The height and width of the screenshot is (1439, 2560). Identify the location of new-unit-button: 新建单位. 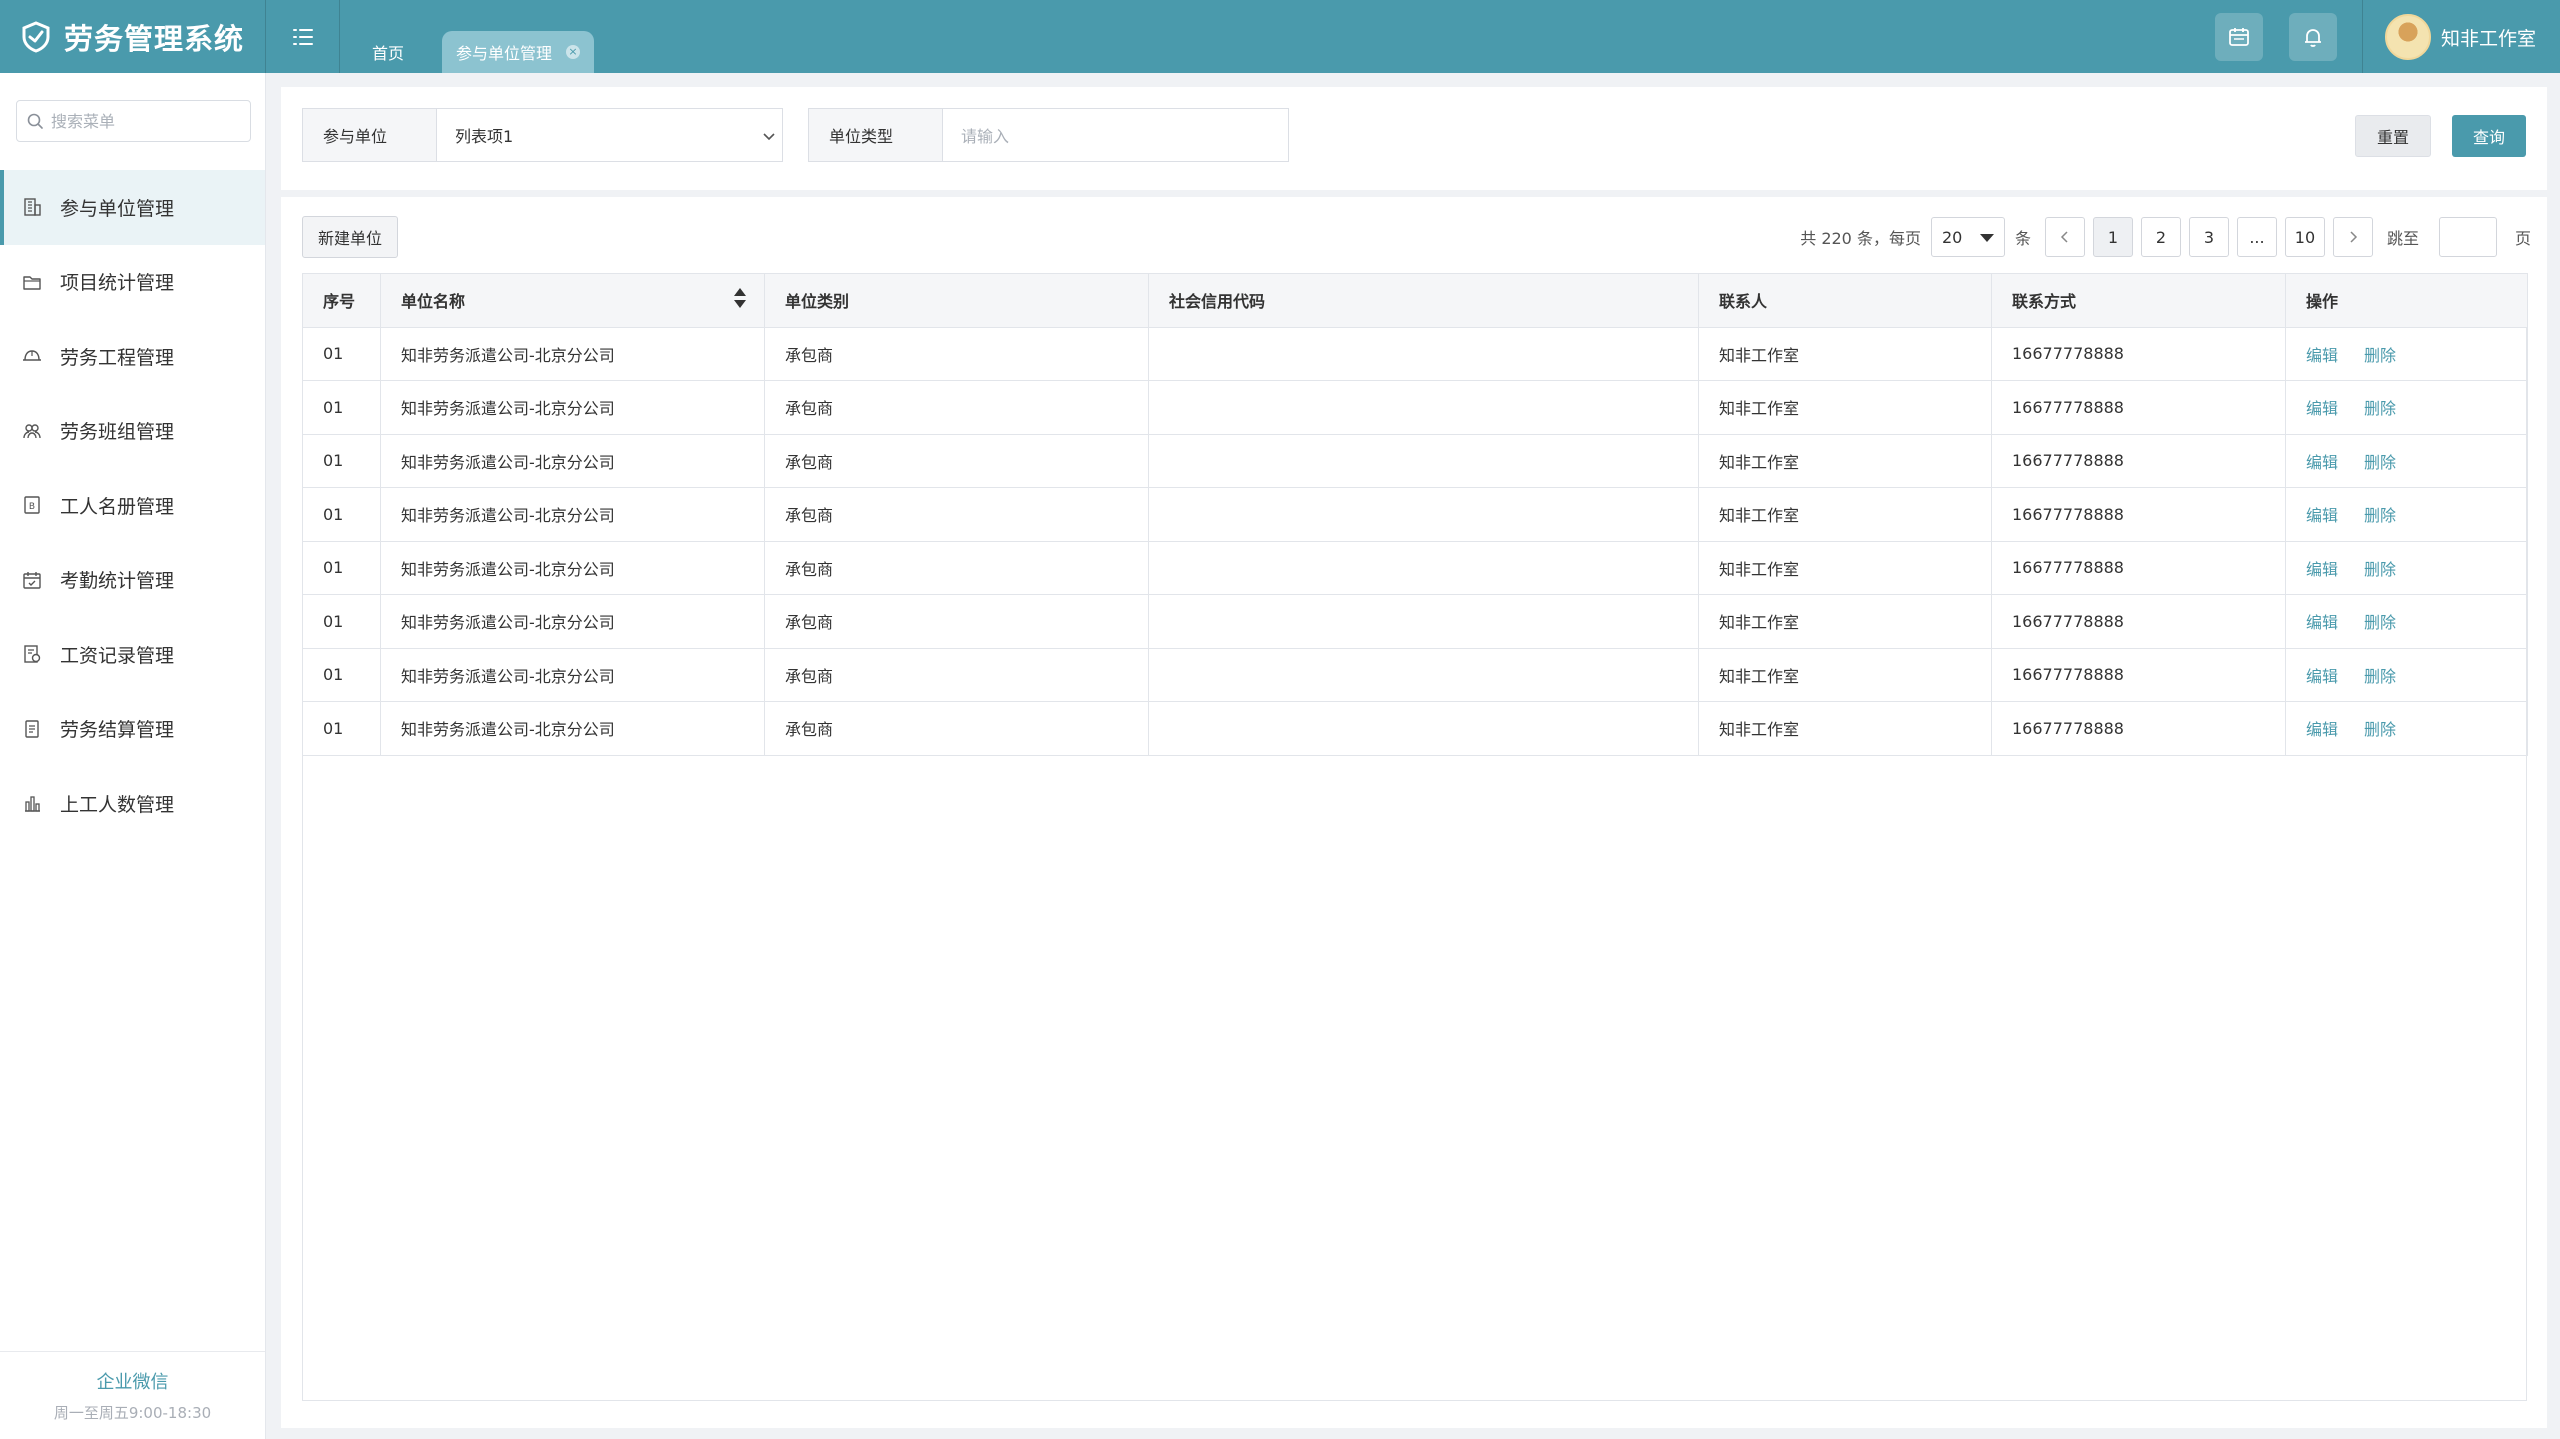
(350, 237).